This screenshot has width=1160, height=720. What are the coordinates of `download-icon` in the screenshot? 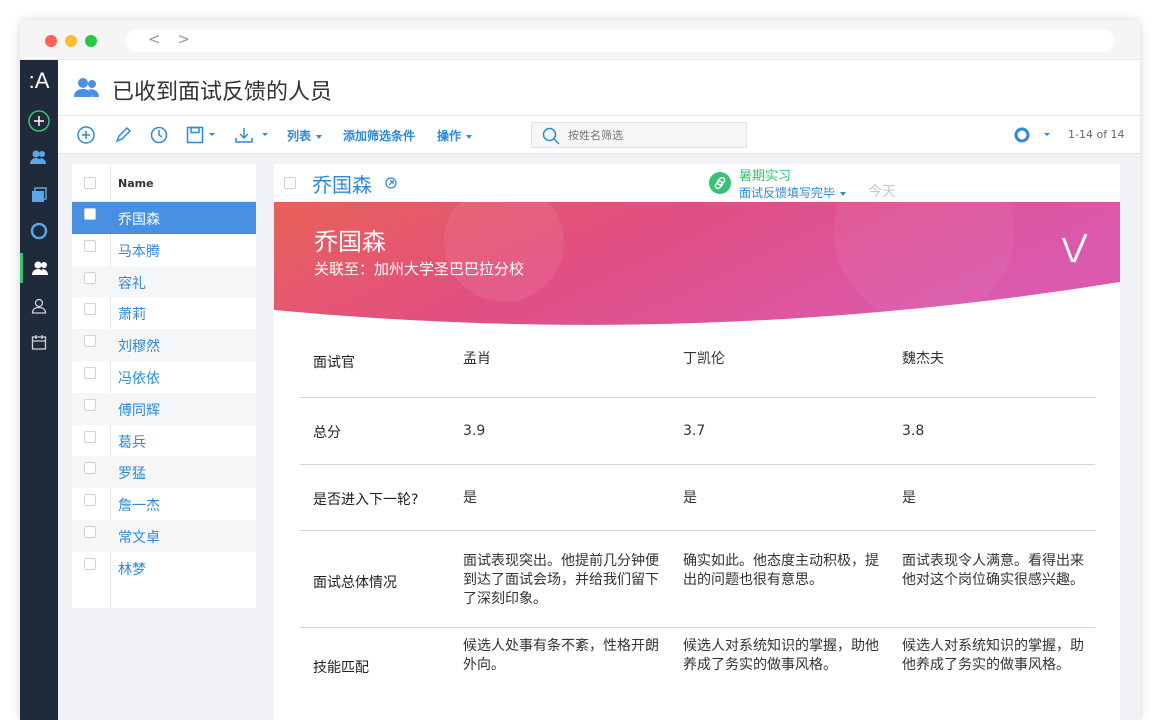 It's located at (244, 135).